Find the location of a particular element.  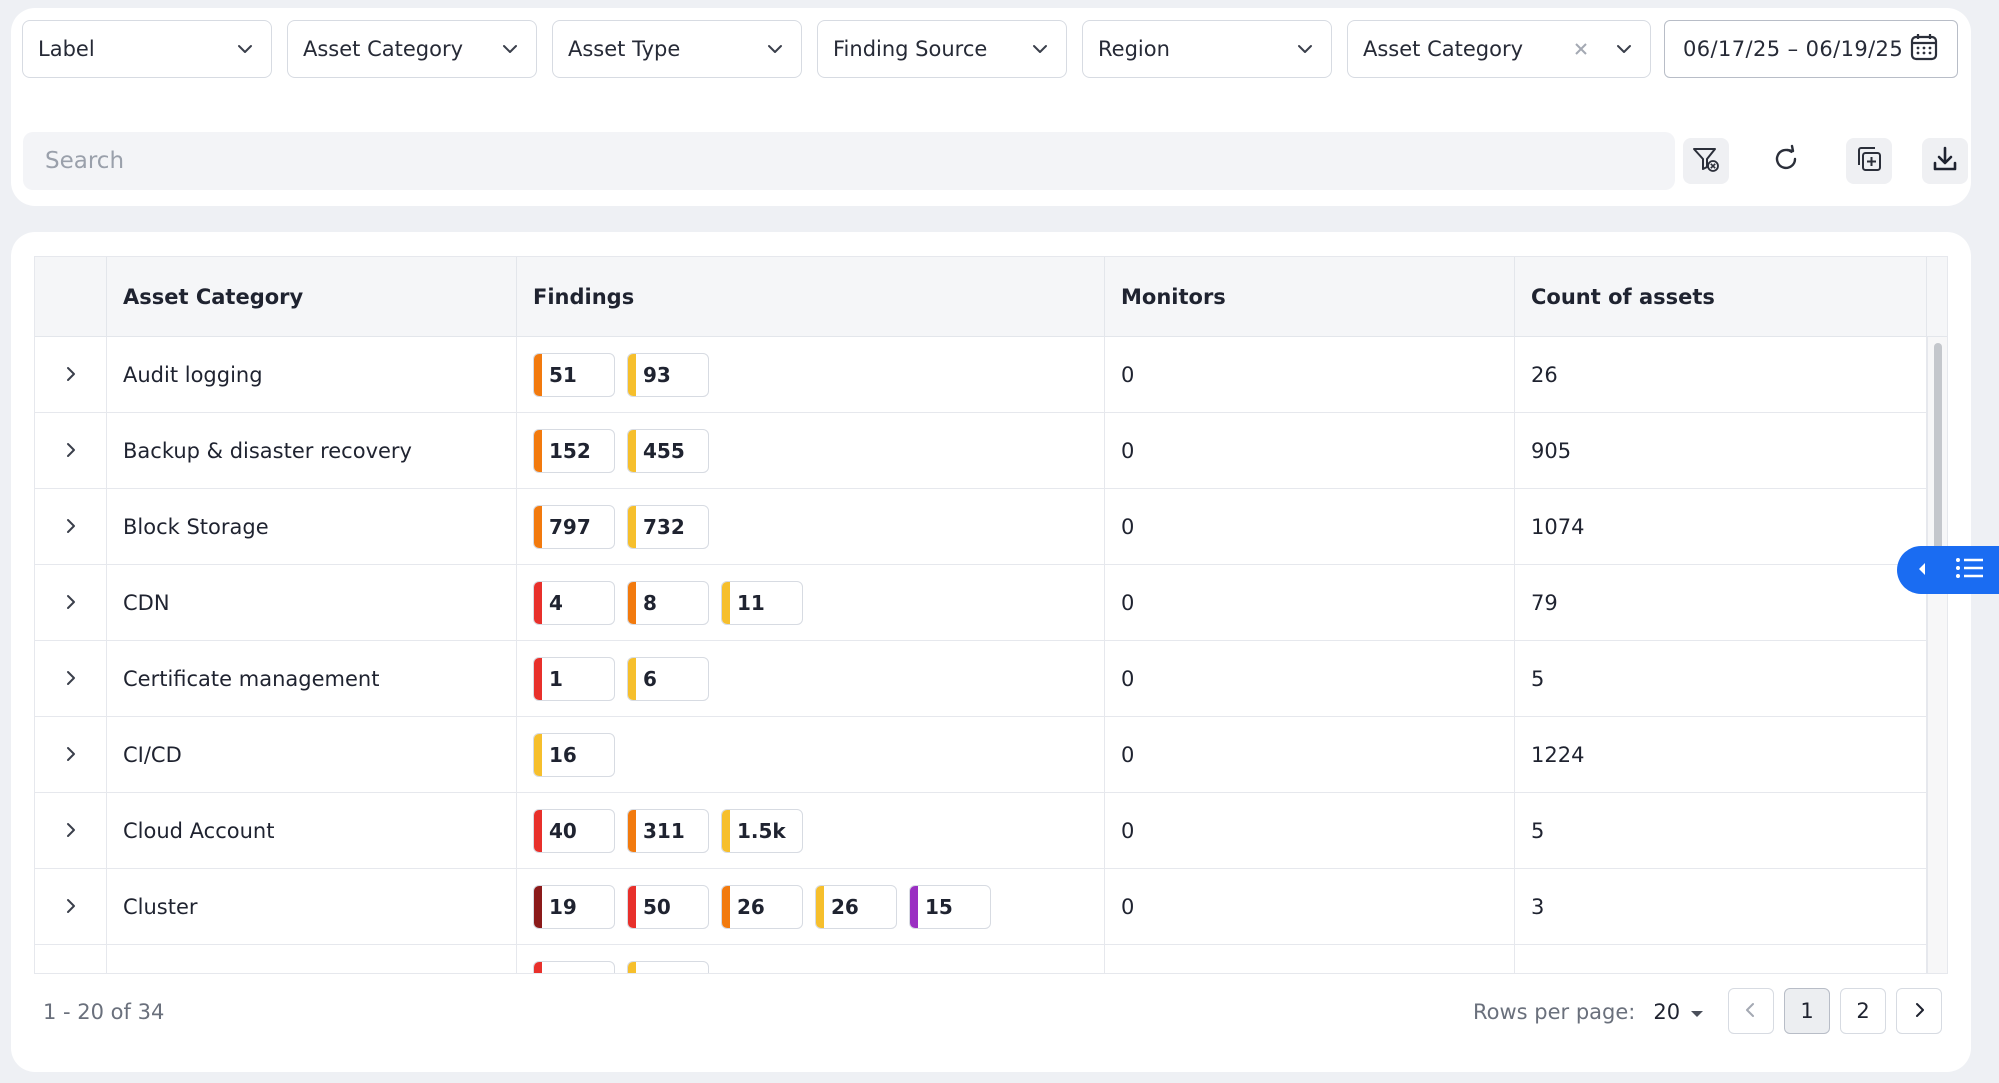

filter-dropdown-5: Region is located at coordinates (1207, 49).